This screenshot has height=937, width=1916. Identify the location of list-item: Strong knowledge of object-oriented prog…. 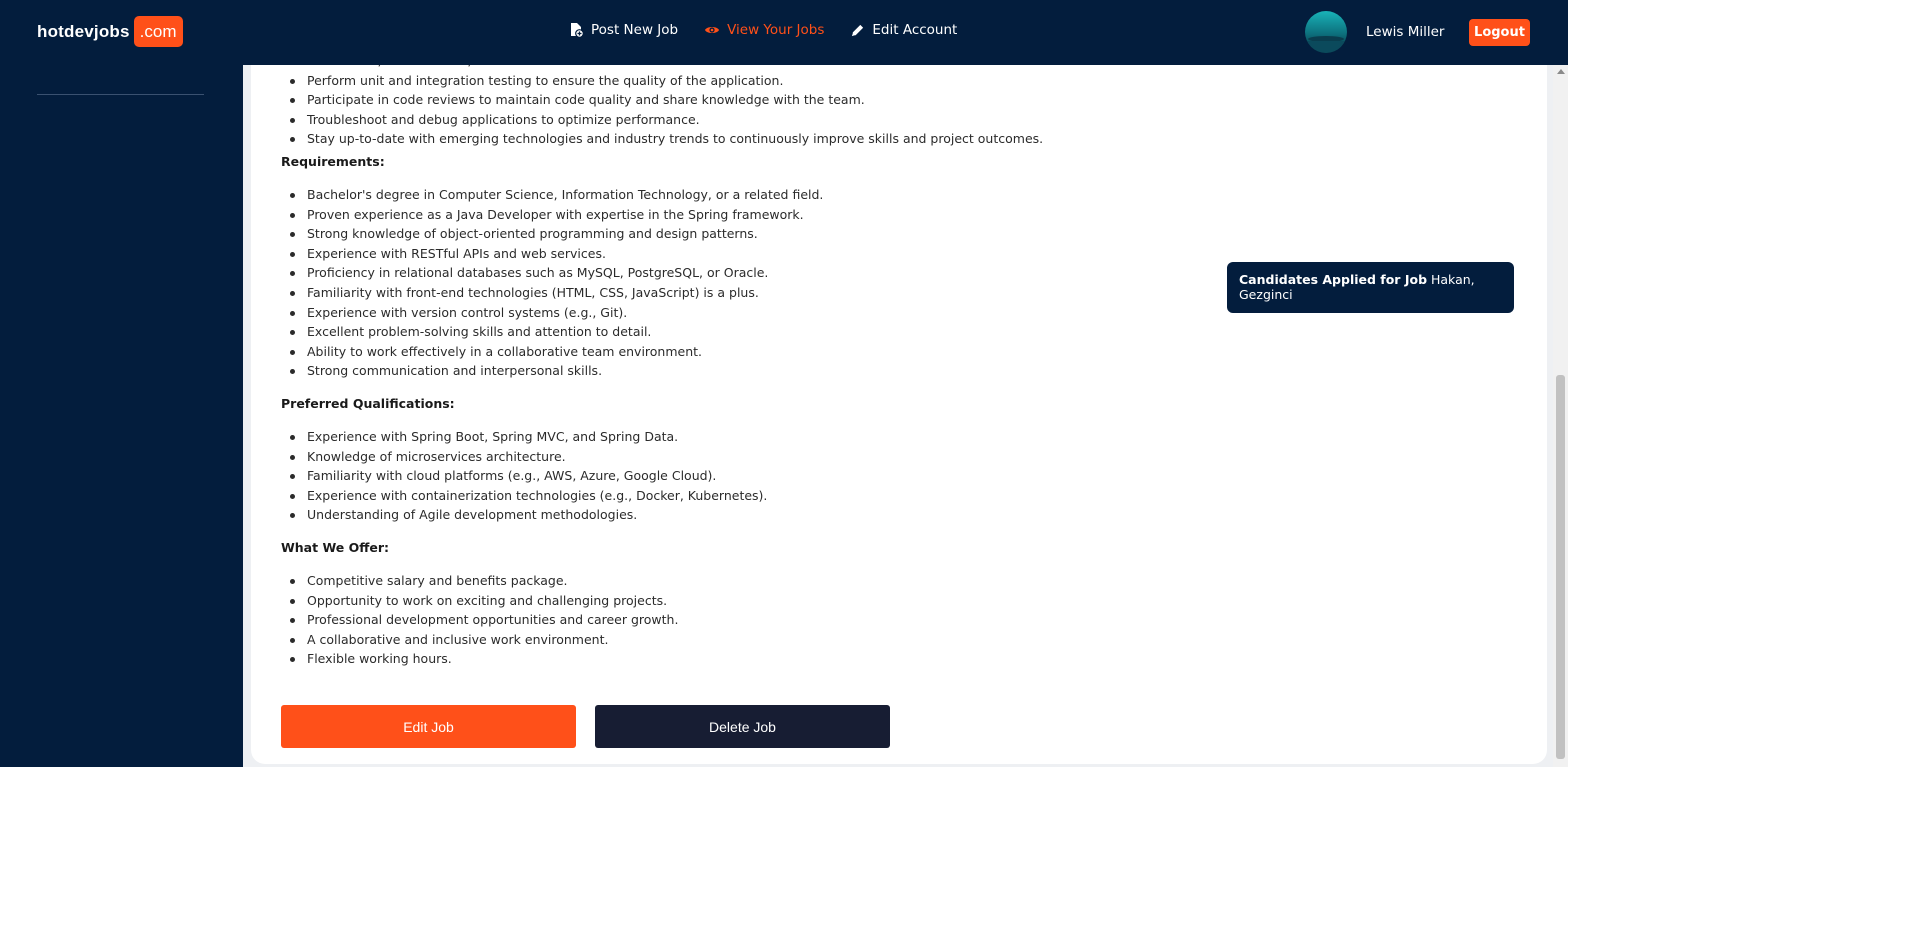
(552, 234).